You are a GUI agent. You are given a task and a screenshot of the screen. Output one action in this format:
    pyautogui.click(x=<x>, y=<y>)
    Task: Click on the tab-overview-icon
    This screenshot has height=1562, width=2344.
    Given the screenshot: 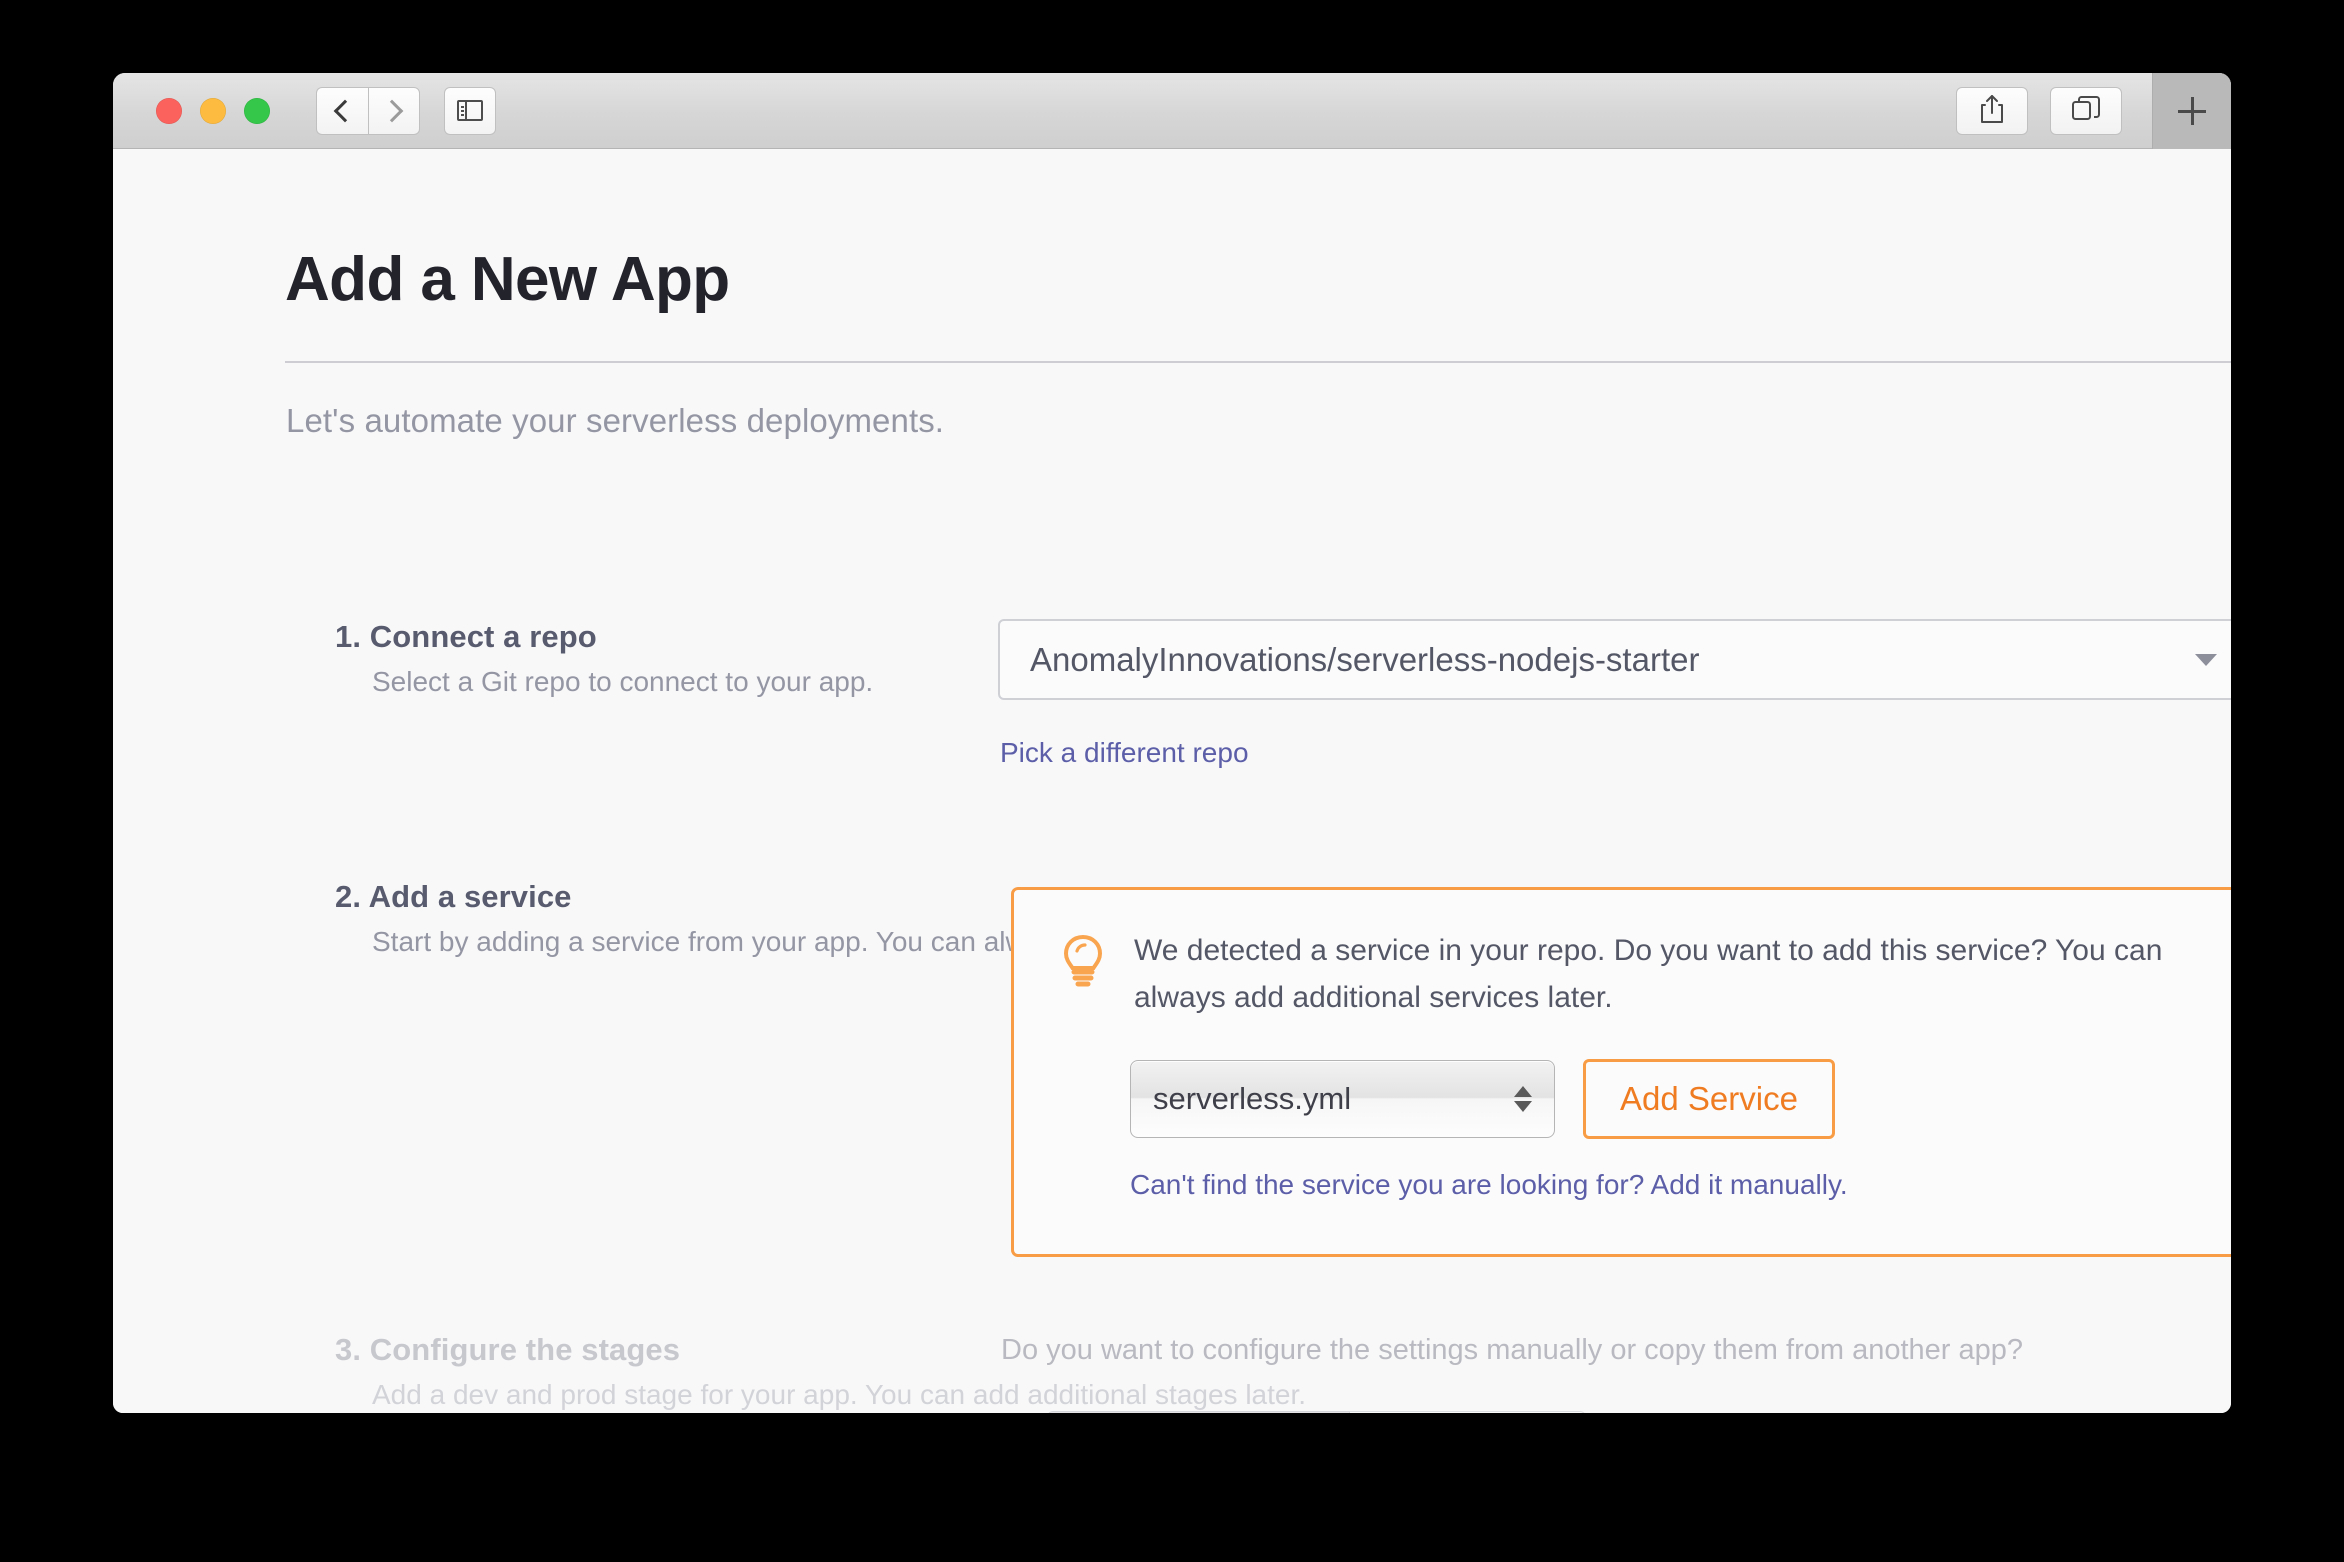 What is the action you would take?
    pyautogui.click(x=2086, y=111)
    